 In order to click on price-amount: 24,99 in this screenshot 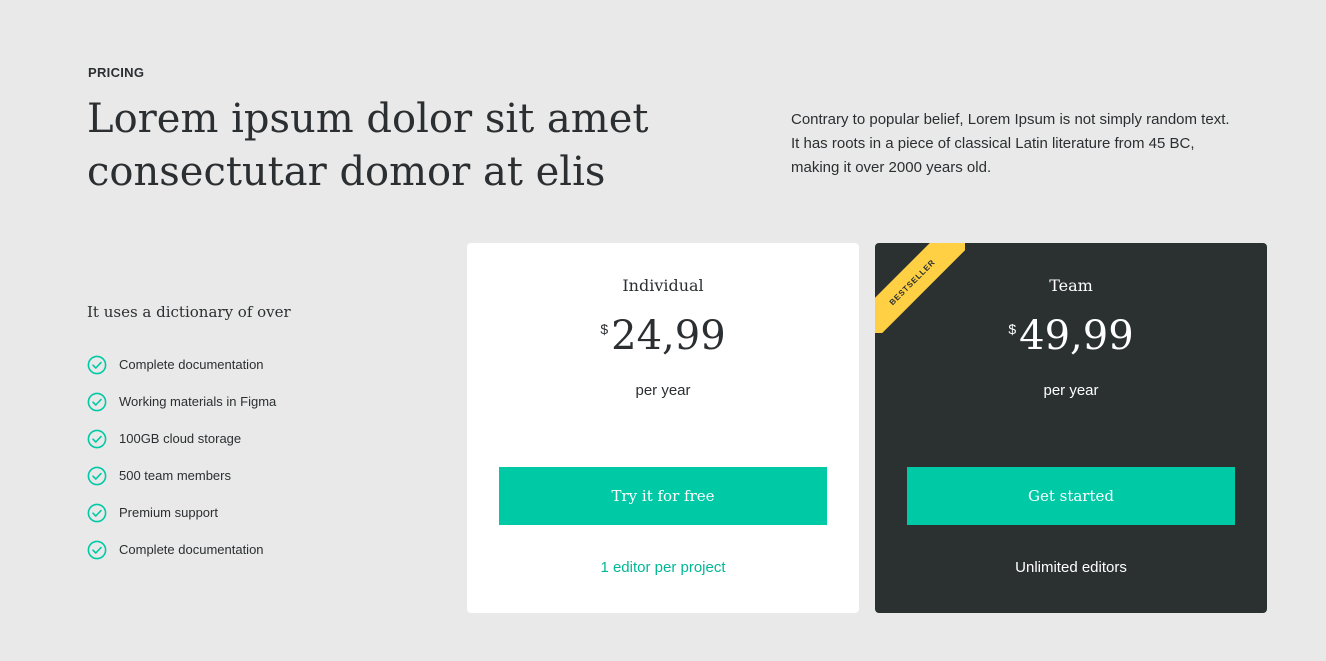, I will do `click(668, 336)`.